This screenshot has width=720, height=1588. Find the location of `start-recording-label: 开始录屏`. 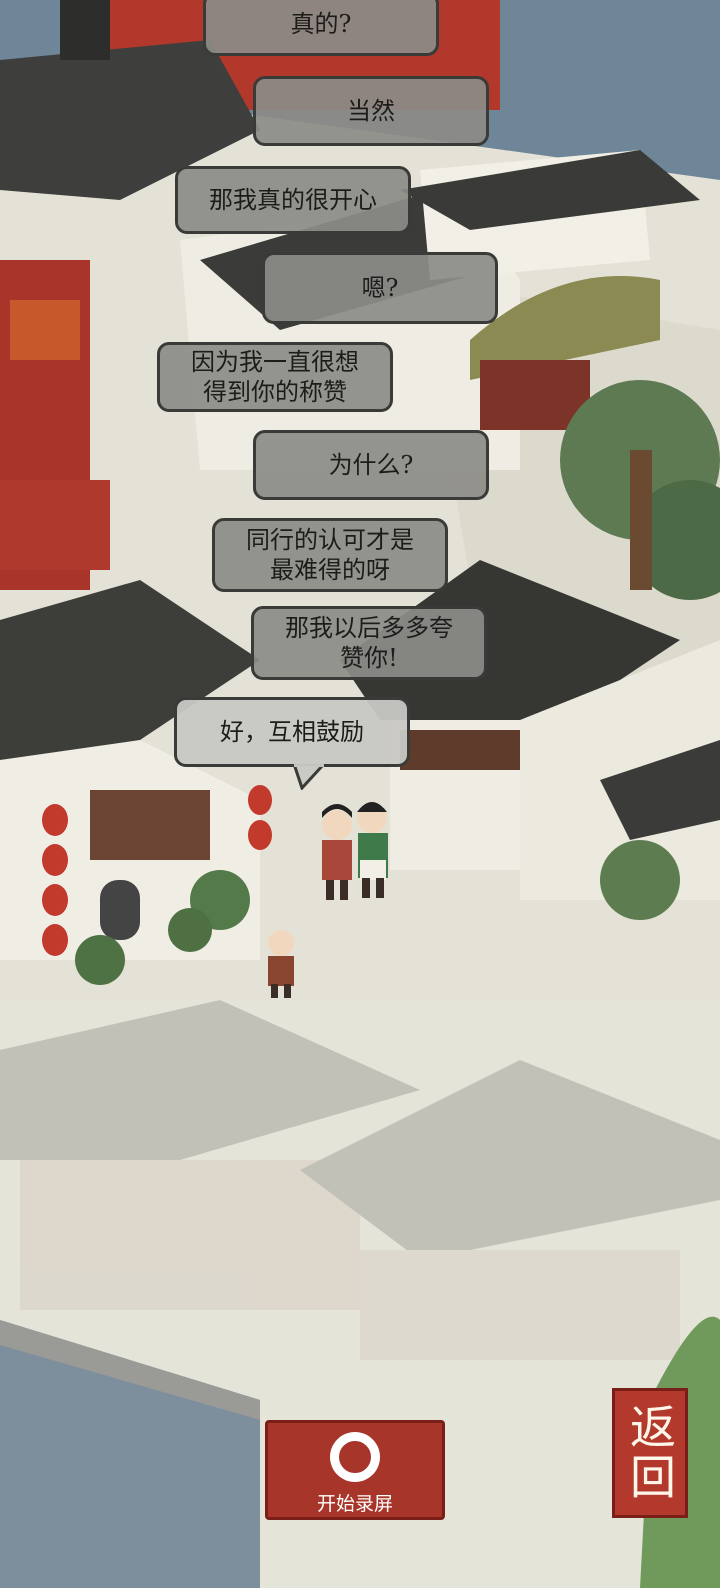

start-recording-label: 开始录屏 is located at coordinates (354, 1504).